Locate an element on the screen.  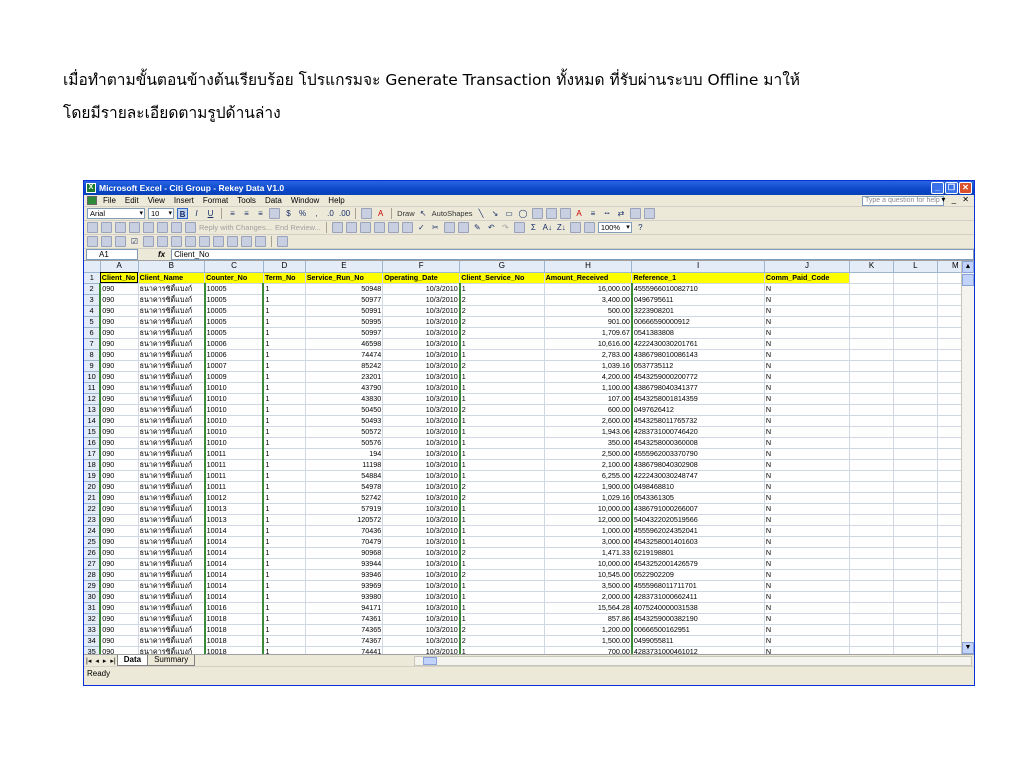
form-groupbox-icon is located at coordinates (106, 241).